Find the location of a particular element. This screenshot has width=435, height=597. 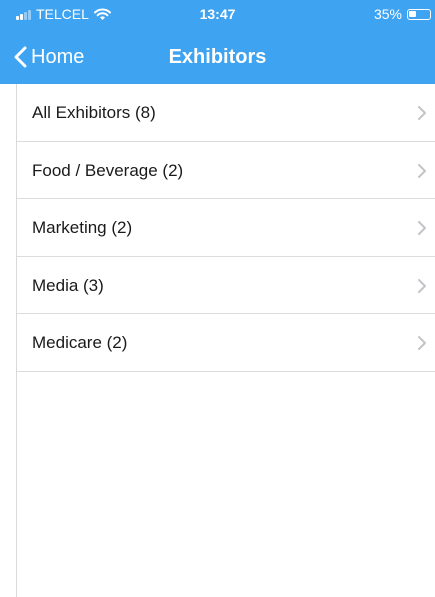

status-right: 35% is located at coordinates (402, 14).